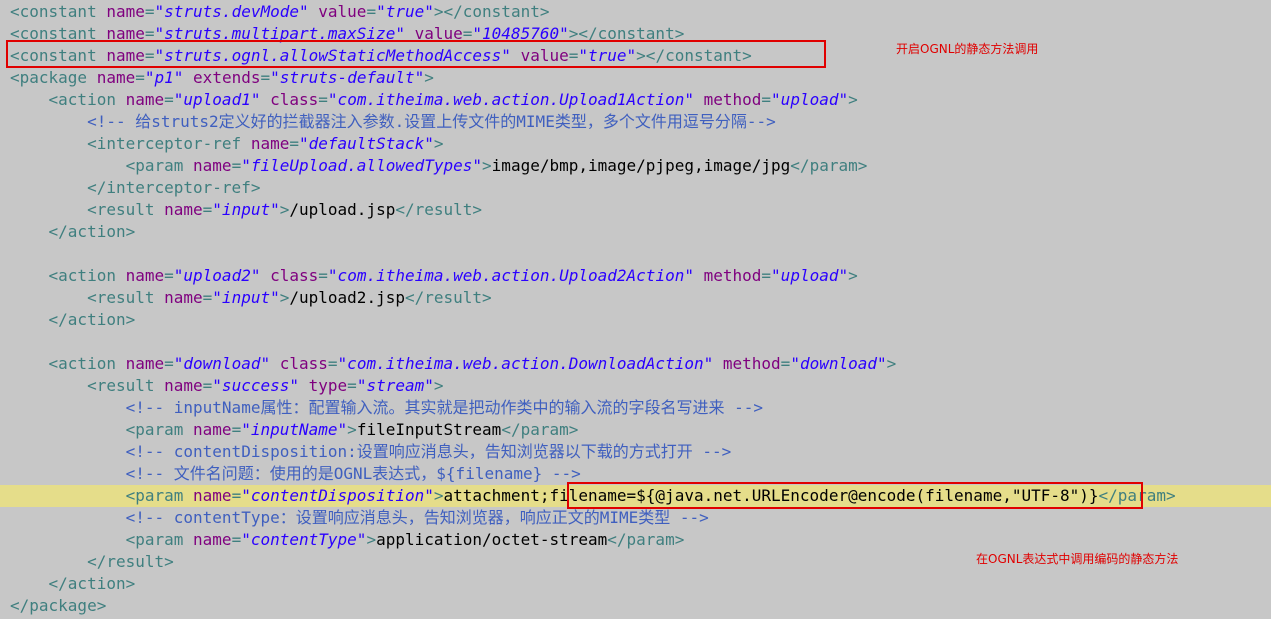 The width and height of the screenshot is (1271, 619). I want to click on code-token: extends, so click(227, 77).